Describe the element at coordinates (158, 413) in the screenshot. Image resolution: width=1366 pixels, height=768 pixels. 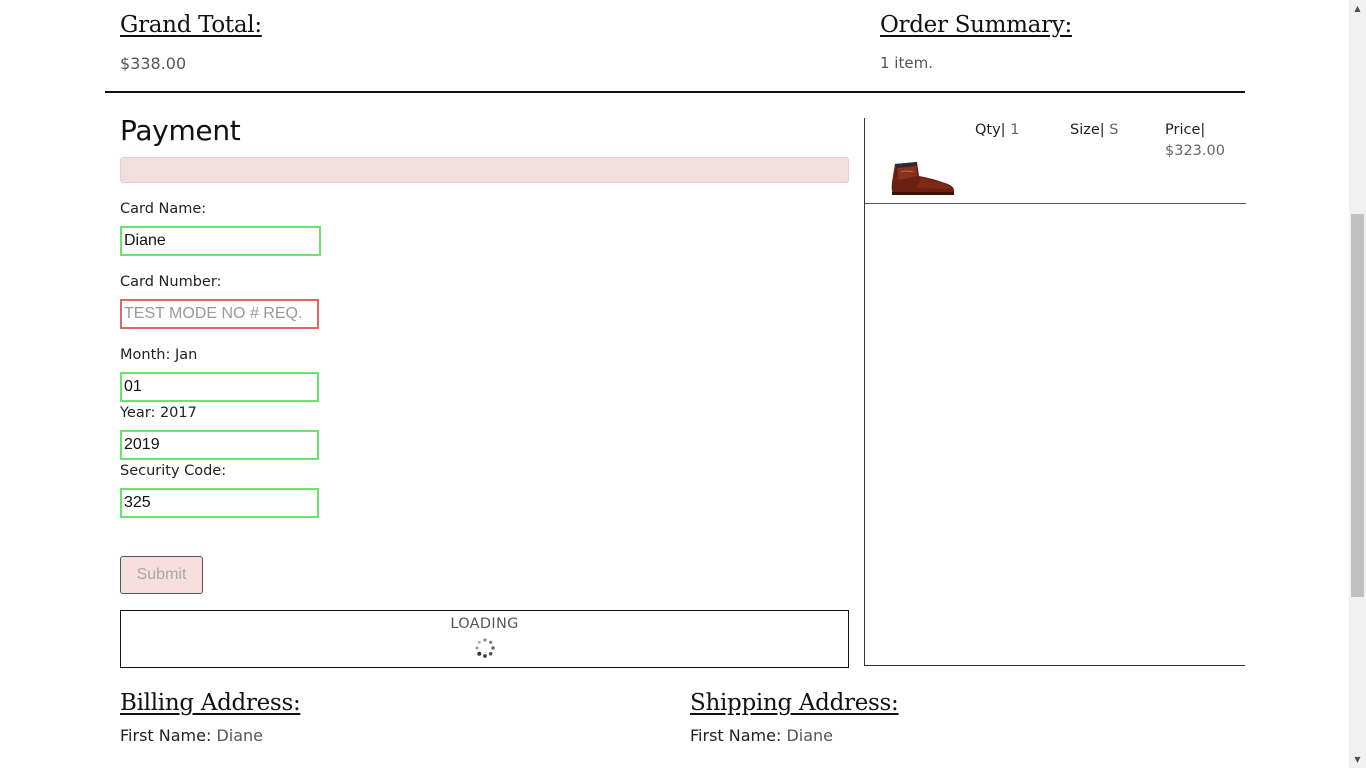
I see `year-label: Year: 2017` at that location.